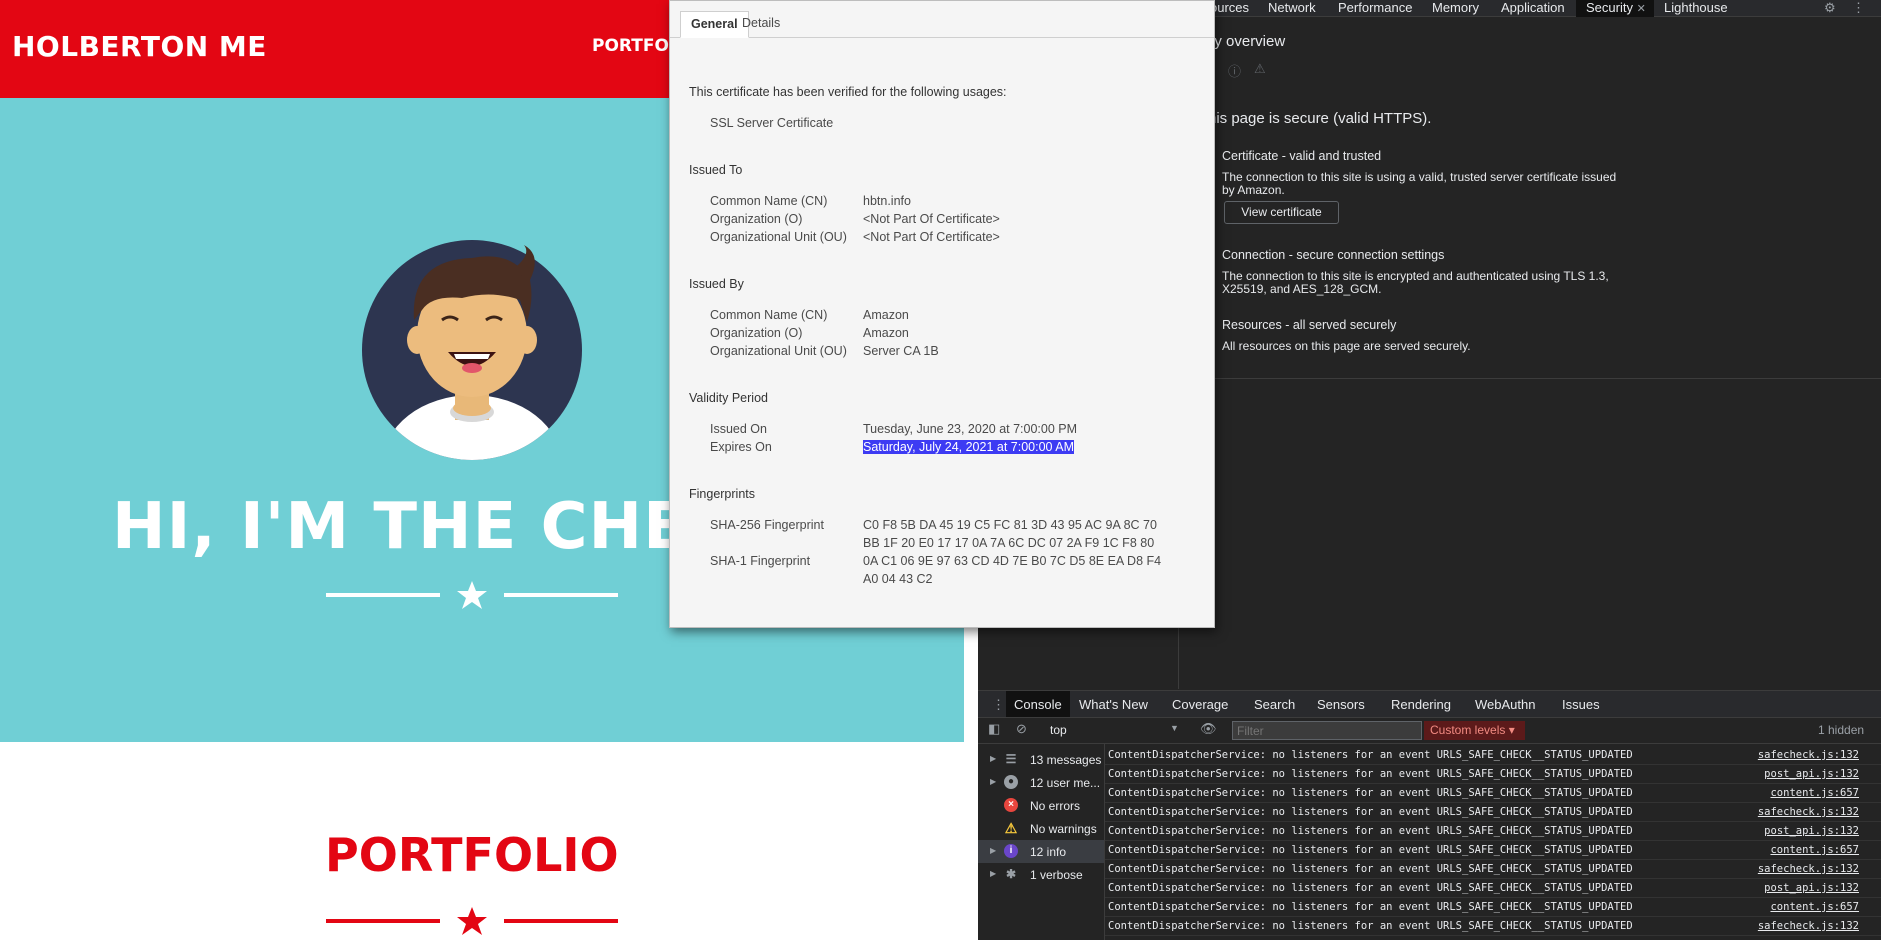  I want to click on clear-console-icon: ⊘, so click(1021, 729).